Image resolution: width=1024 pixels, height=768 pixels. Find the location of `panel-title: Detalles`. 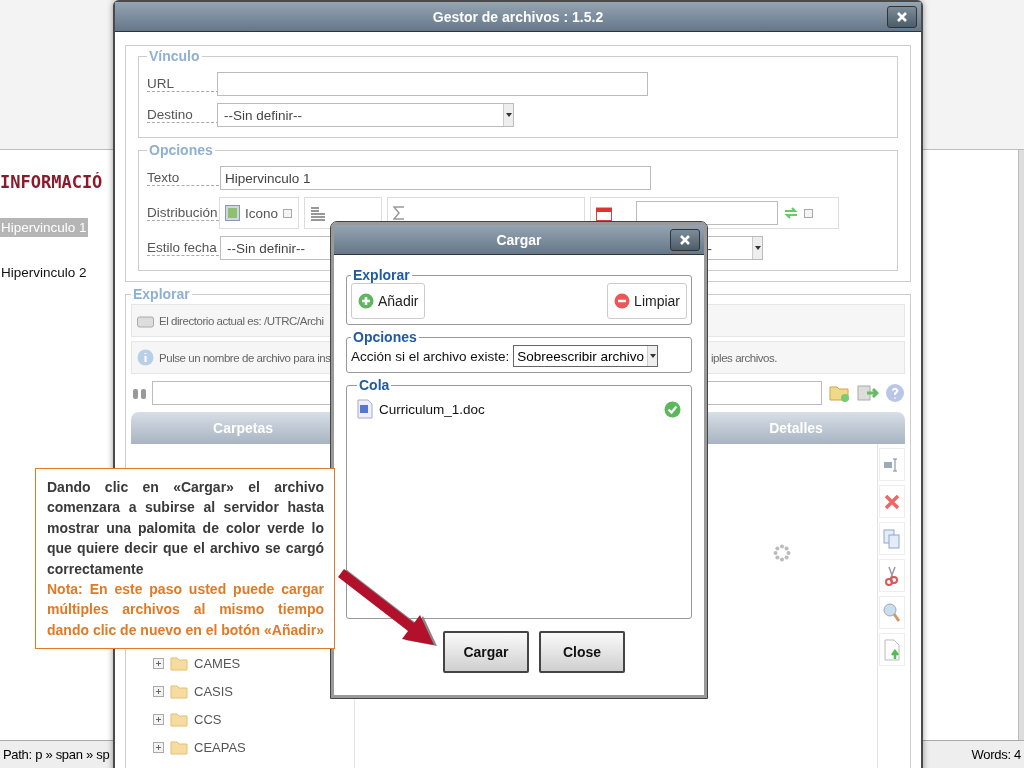

panel-title: Detalles is located at coordinates (796, 428).